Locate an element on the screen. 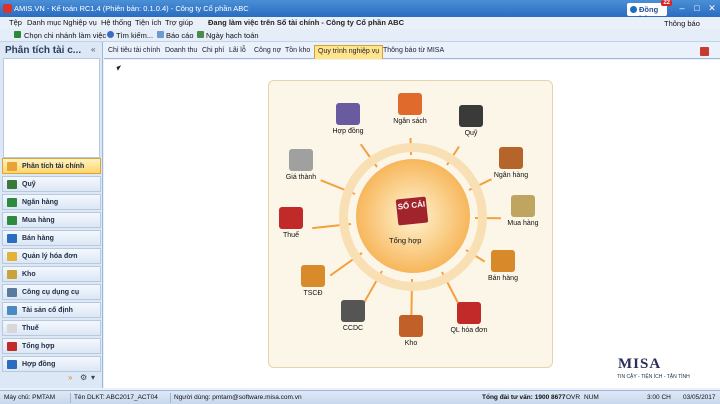  process-node-label: Ngân hàng is located at coordinates (511, 175).